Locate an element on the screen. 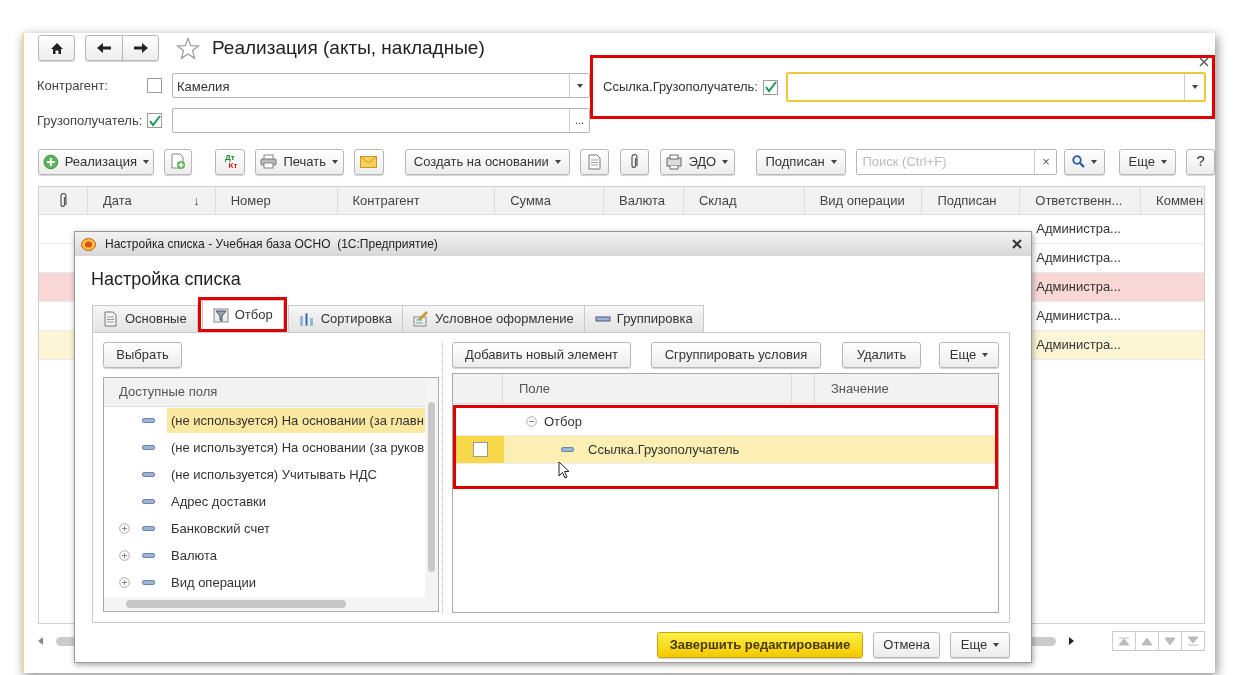 The height and width of the screenshot is (675, 1235). toolbar-button: ? is located at coordinates (1200, 161).